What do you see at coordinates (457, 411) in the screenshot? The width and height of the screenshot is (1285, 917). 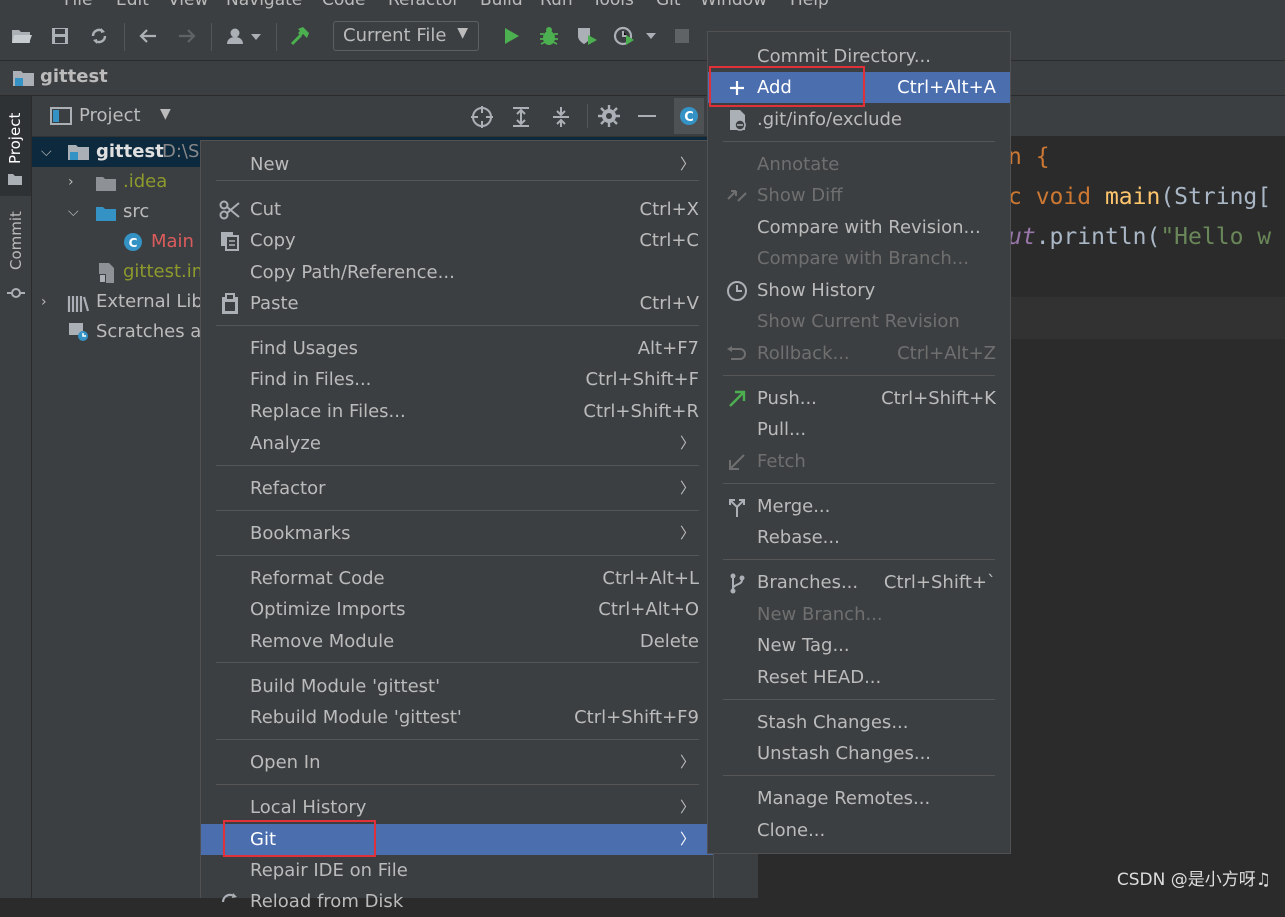 I see `context-menu-item-replace-in-files: Replace in Files... Ctrl+Shift+R` at bounding box center [457, 411].